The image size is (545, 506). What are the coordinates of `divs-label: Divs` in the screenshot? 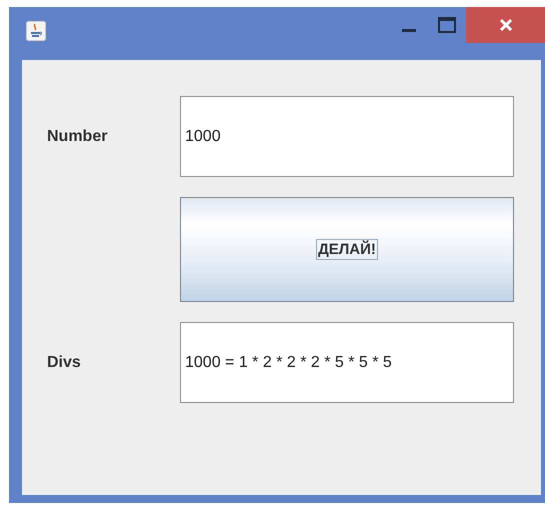 It's located at (64, 363).